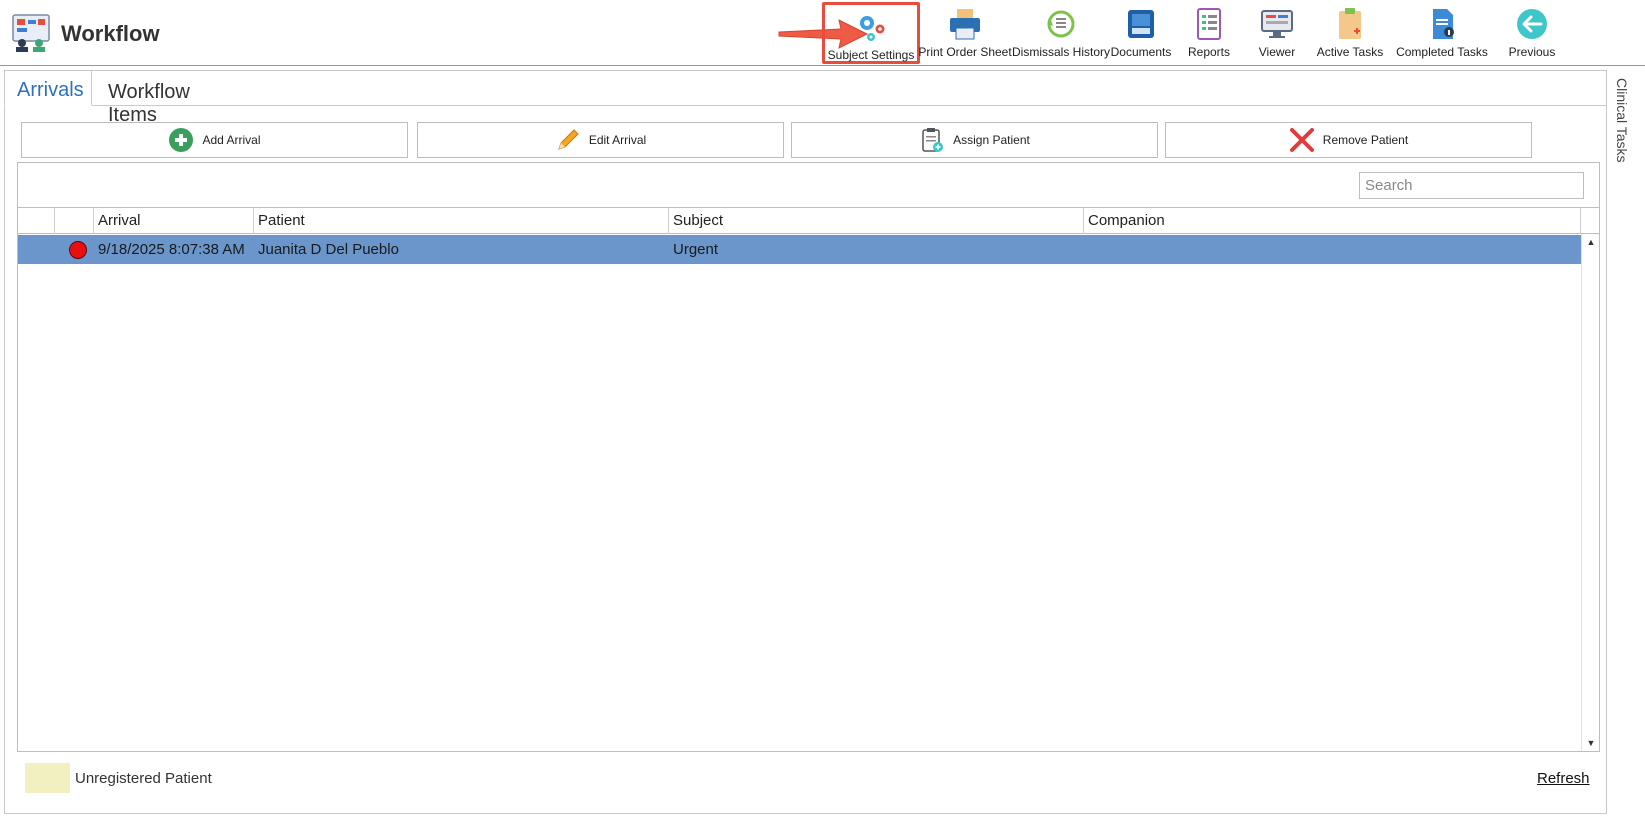  I want to click on print-order-sheet-label: Print Order Sheet, so click(965, 52).